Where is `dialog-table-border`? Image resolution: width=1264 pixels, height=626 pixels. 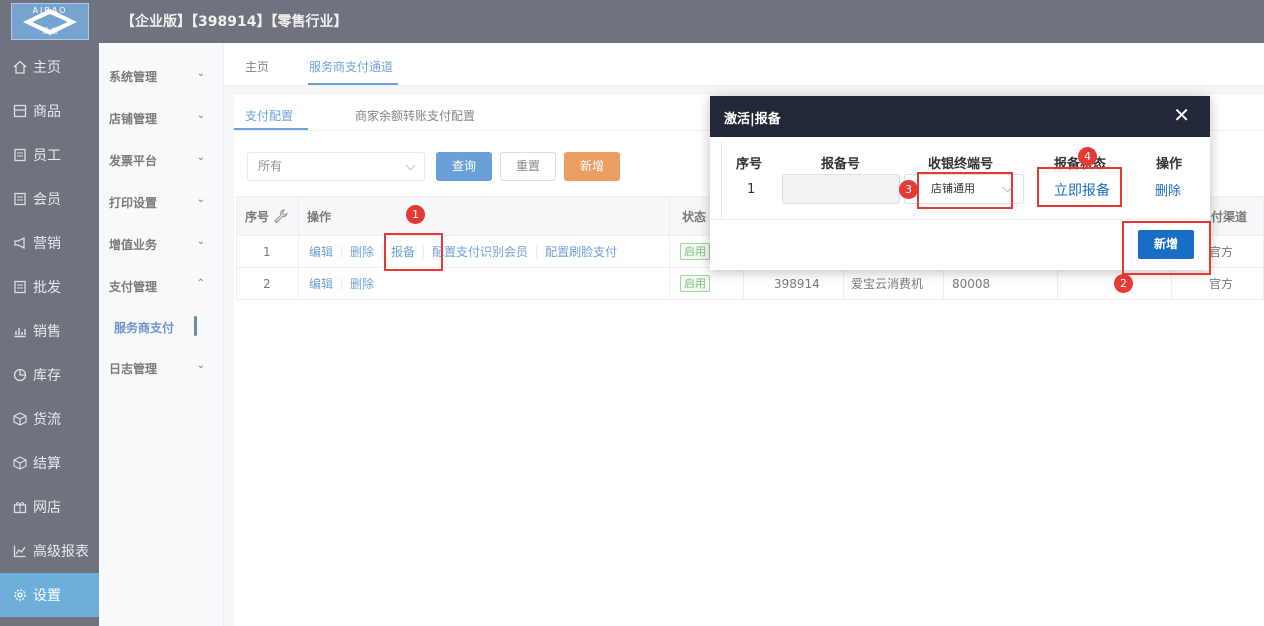 dialog-table-border is located at coordinates (721, 180).